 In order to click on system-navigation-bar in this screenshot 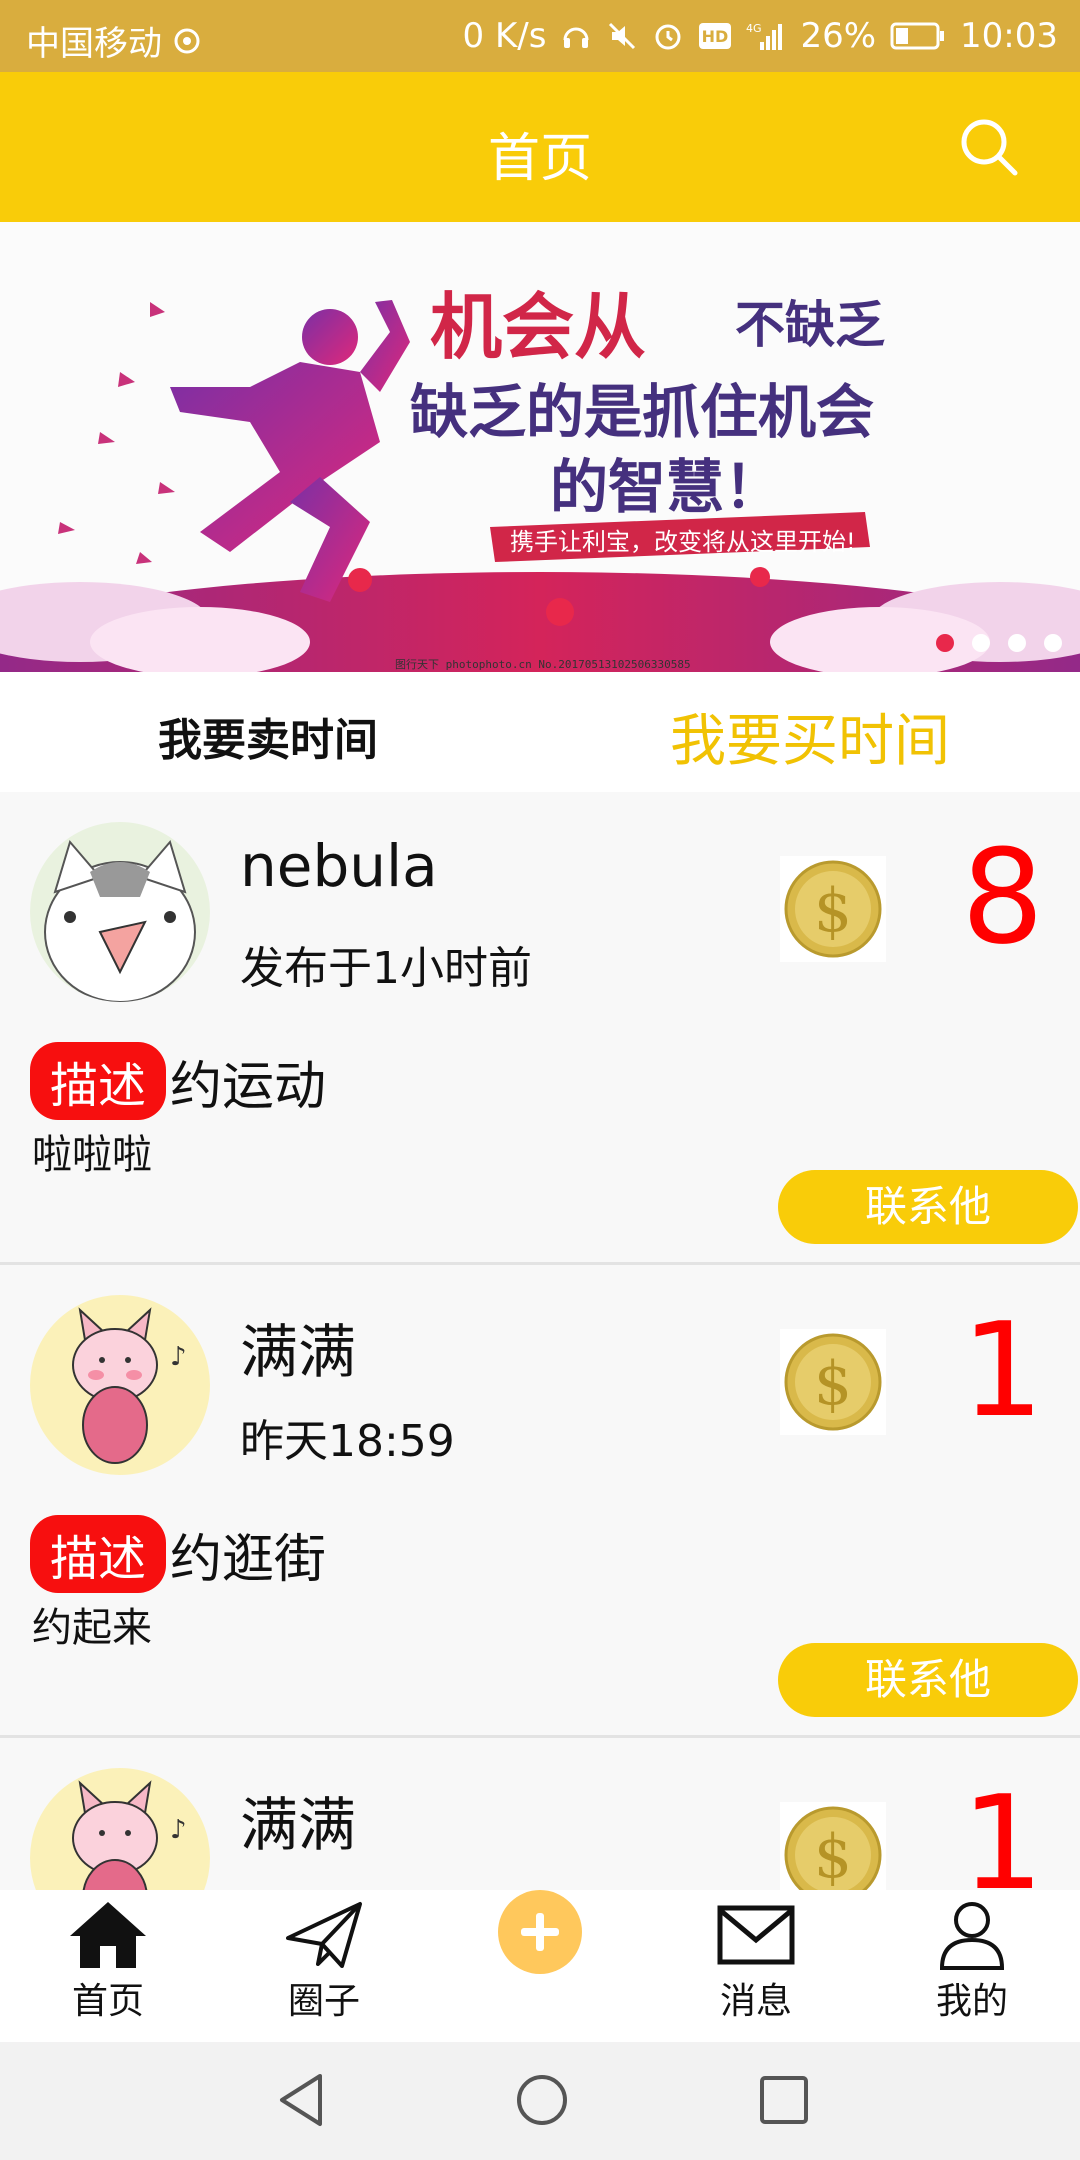, I will do `click(540, 2101)`.